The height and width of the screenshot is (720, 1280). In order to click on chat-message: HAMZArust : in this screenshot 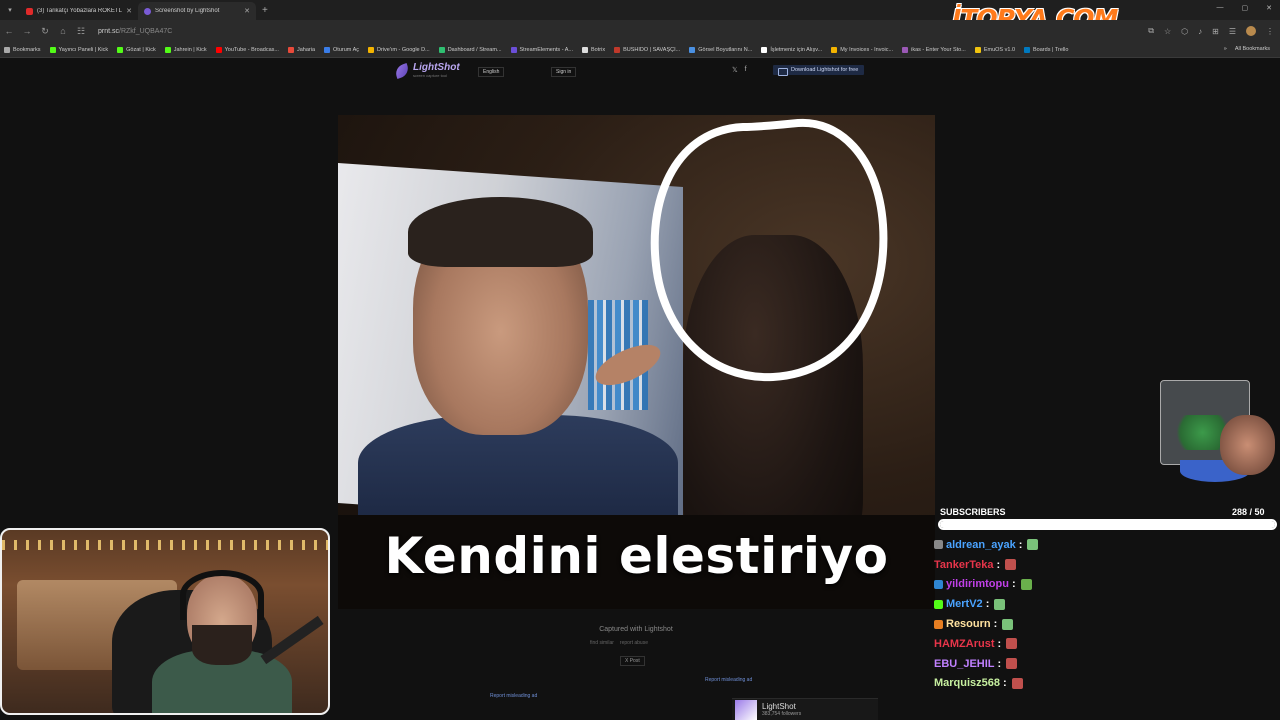, I will do `click(1104, 644)`.